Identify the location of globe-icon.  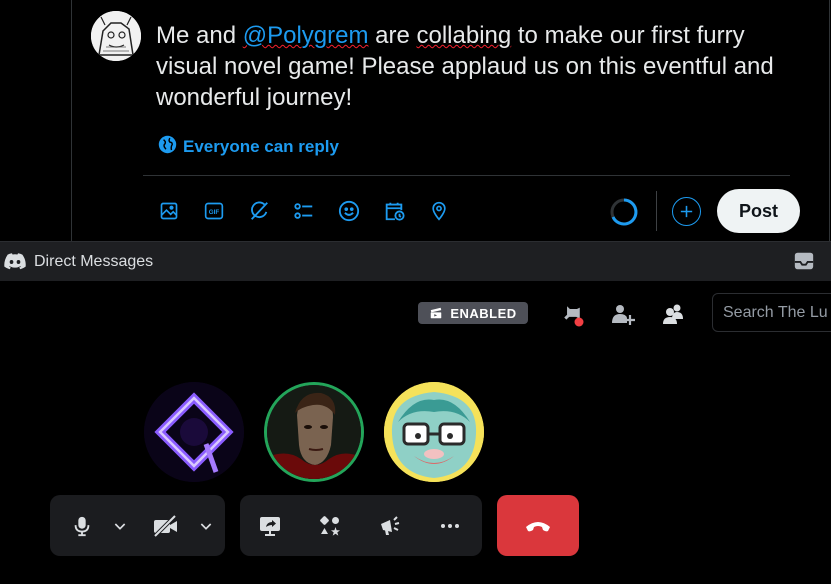
(167, 147).